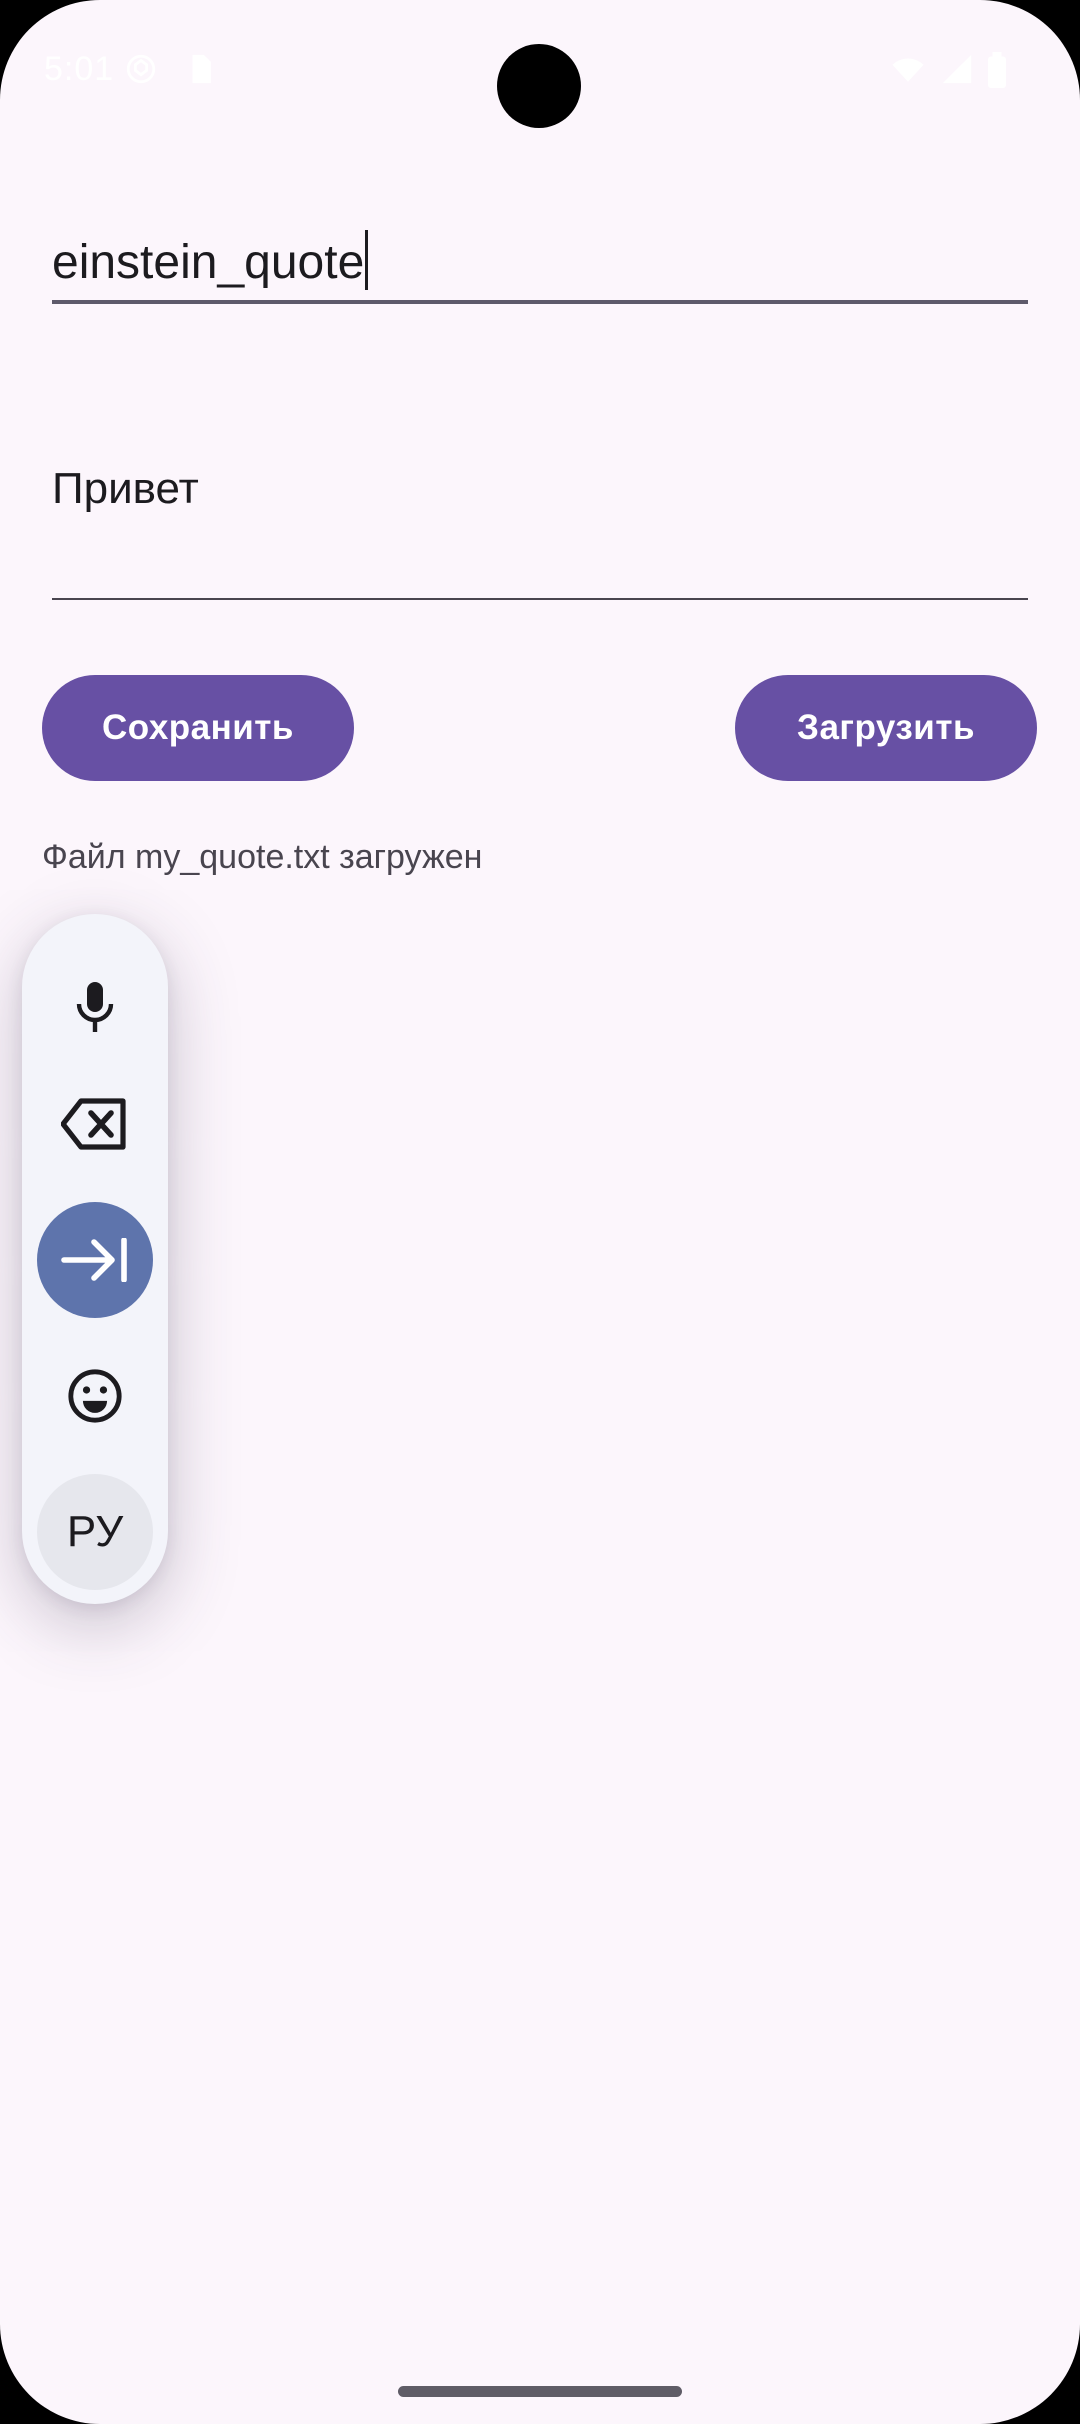 The image size is (1080, 2424). What do you see at coordinates (95, 1532) in the screenshot?
I see `language-switch-button: РУ` at bounding box center [95, 1532].